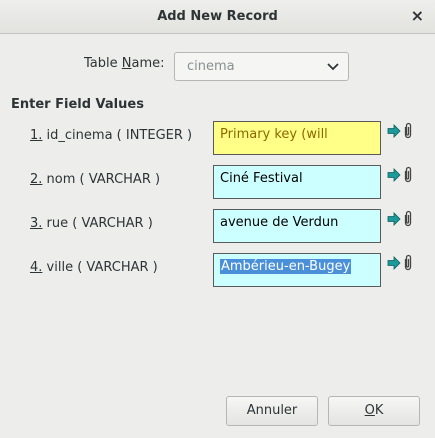  Describe the element at coordinates (97, 223) in the screenshot. I see `field-name: rue ( VARCHAR )` at that location.